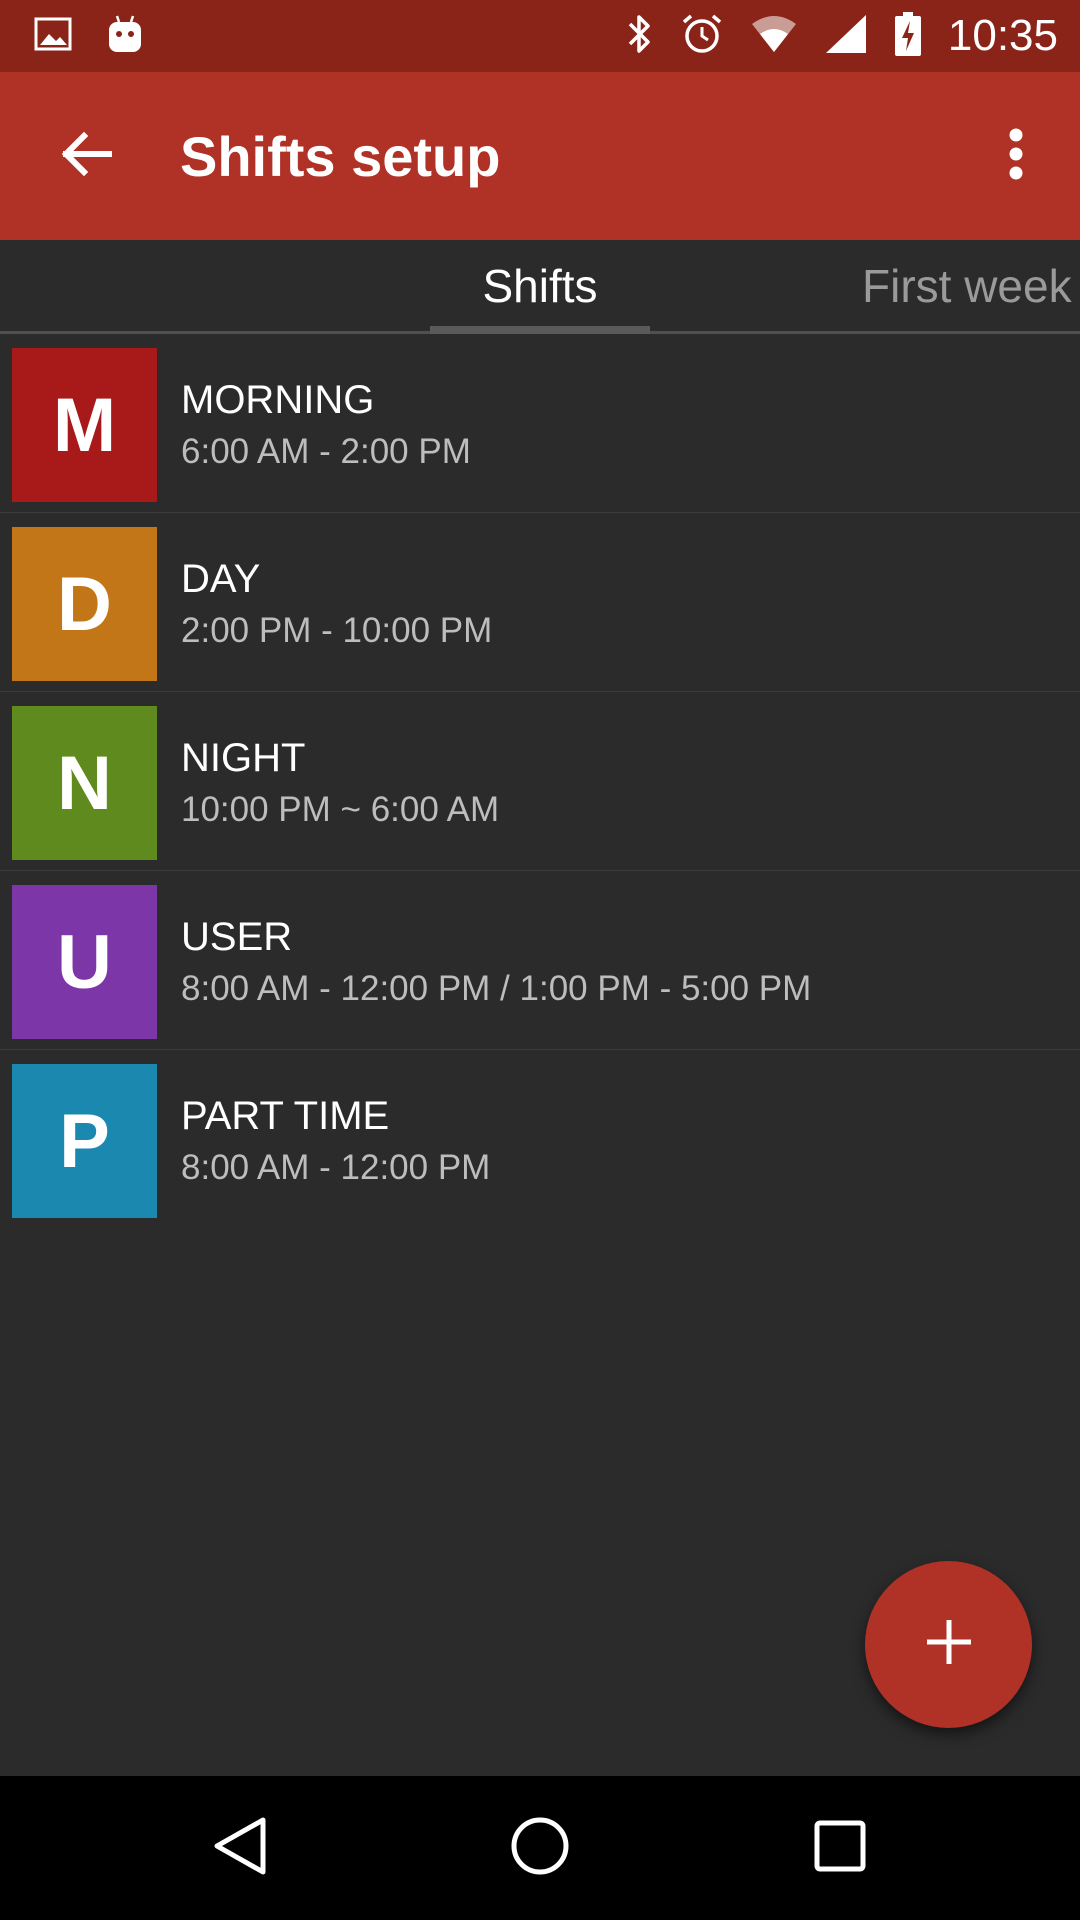  I want to click on shift-badge: P, so click(84, 1141).